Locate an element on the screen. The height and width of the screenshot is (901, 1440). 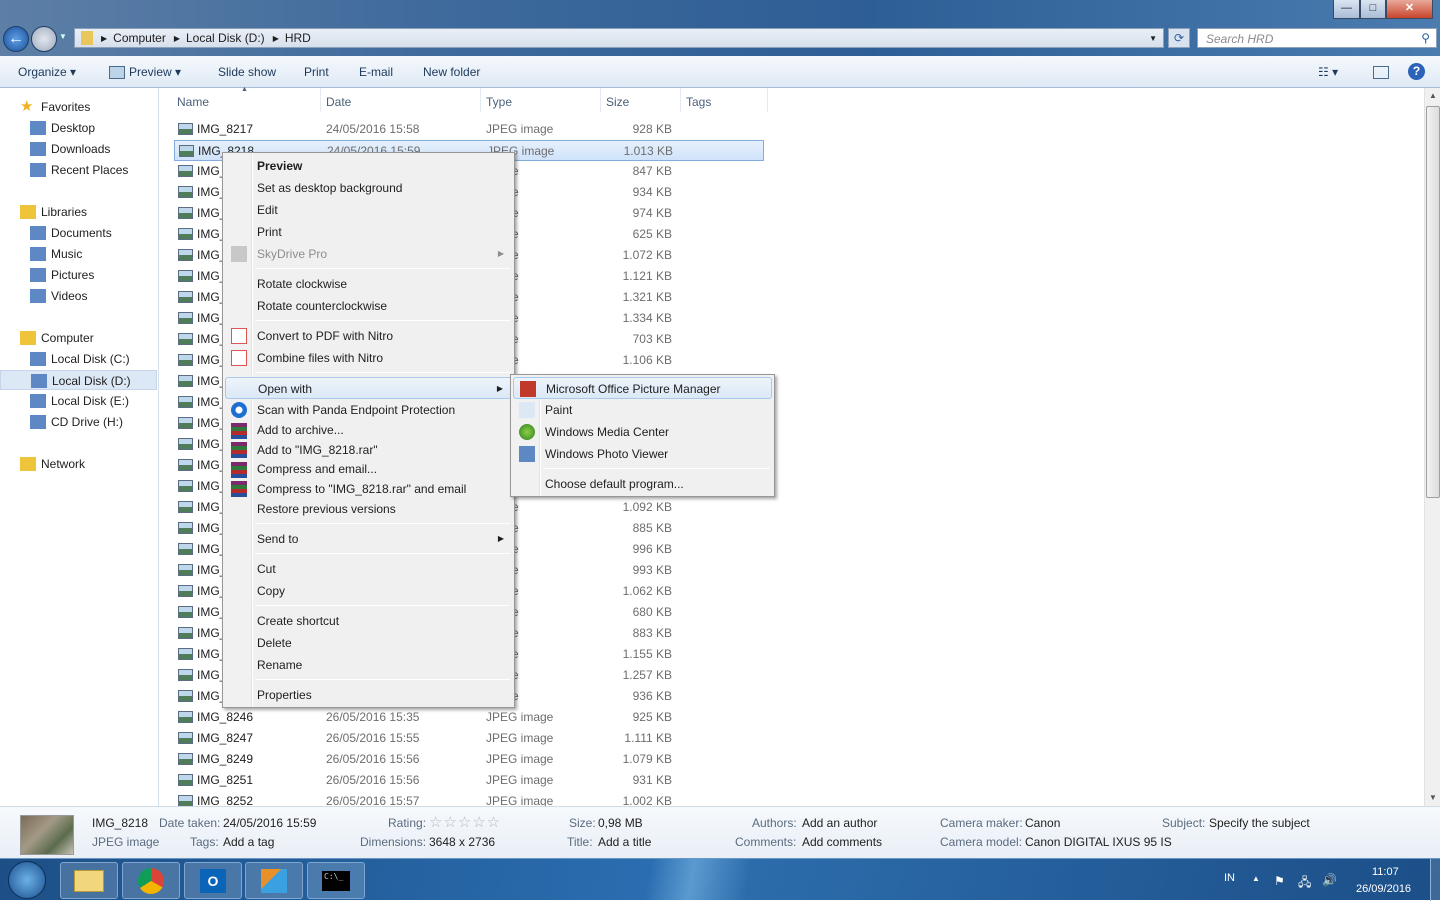
outlook-taskbar-button: O is located at coordinates (213, 880).